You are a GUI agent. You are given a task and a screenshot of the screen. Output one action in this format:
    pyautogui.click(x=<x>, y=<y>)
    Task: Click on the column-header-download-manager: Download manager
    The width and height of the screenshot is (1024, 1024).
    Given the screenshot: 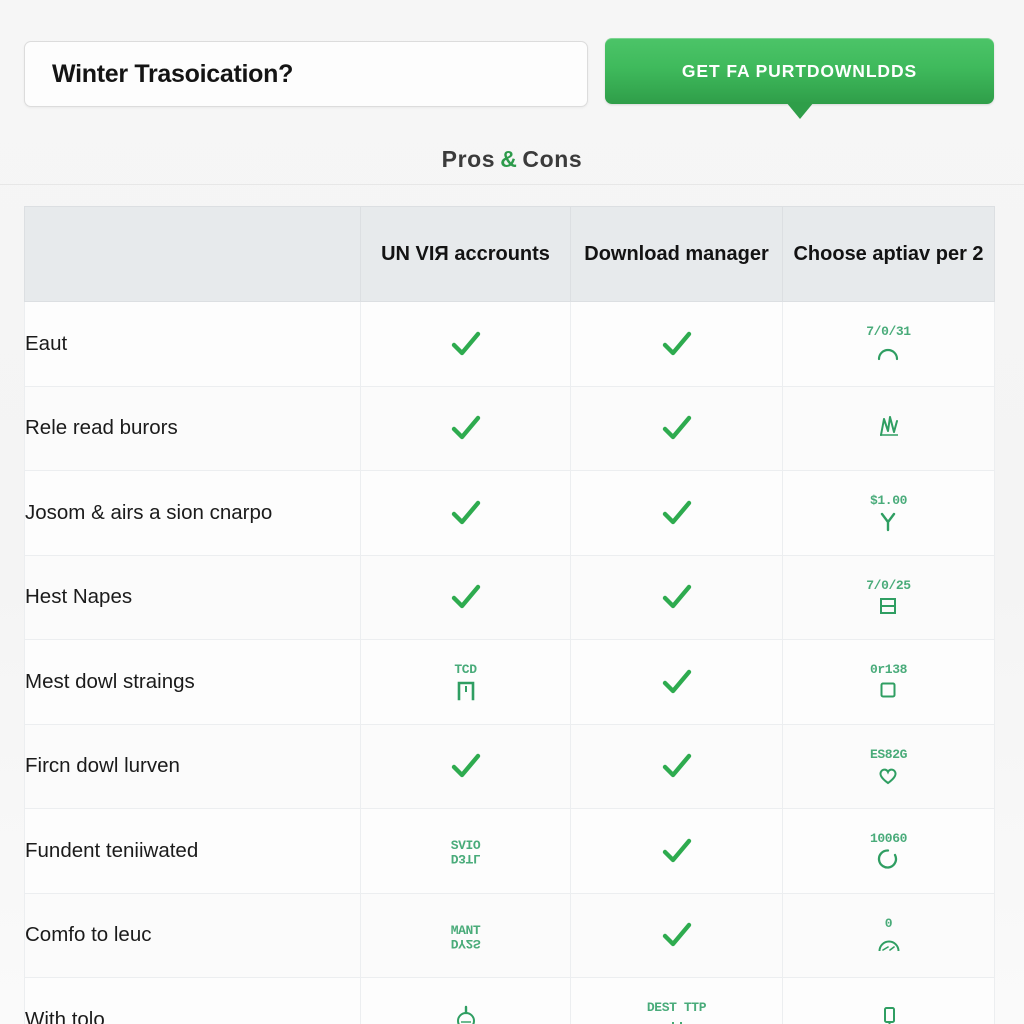 What is the action you would take?
    pyautogui.click(x=676, y=254)
    